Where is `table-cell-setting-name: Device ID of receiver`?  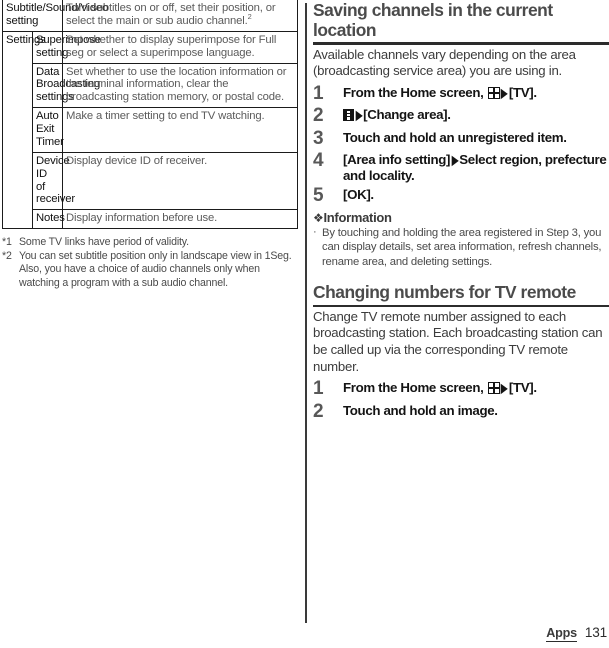 table-cell-setting-name: Device ID of receiver is located at coordinates (53, 181).